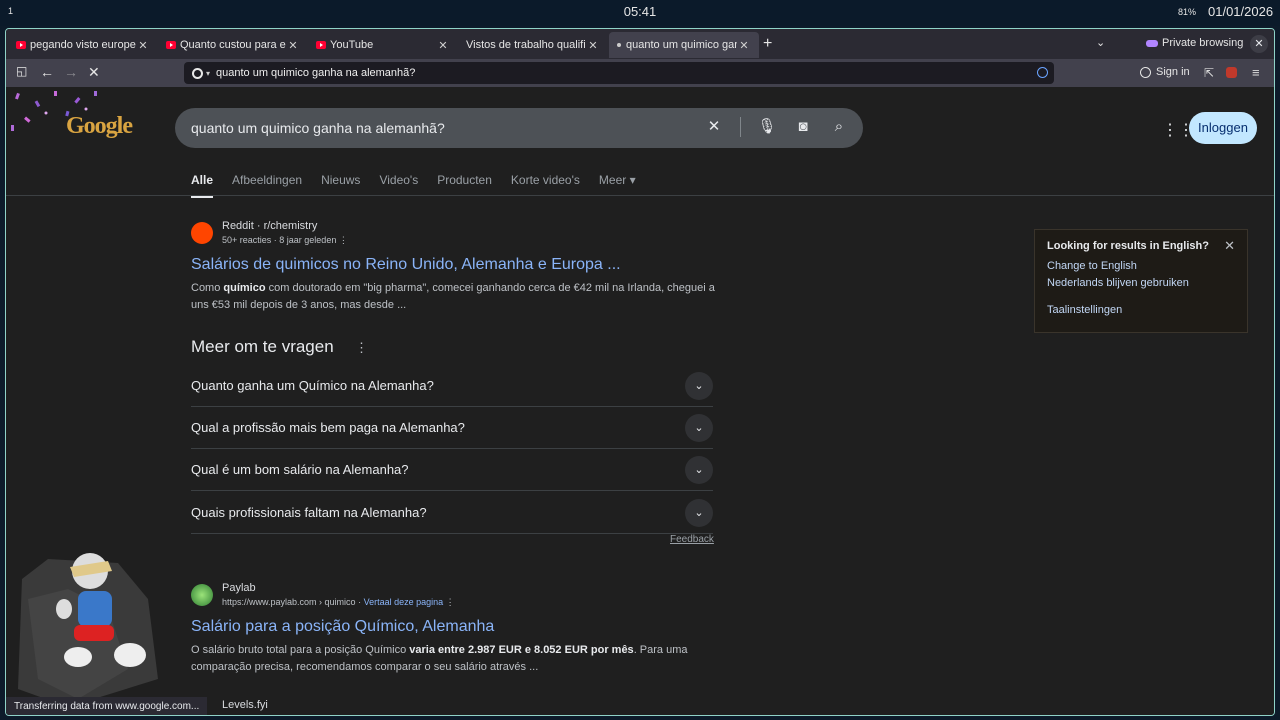 This screenshot has width=1280, height=720. I want to click on keep-dutch-link: Nederlands blijven gebruiken, so click(1141, 283).